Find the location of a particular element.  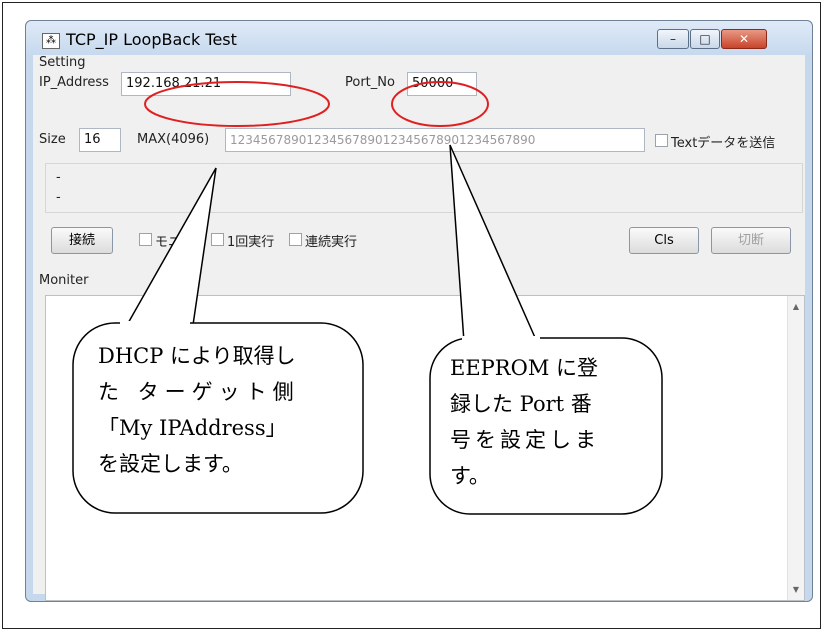

right-callout-text: EEPROM に登 録した Port 番 号を設定しま す。 is located at coordinates (525, 422).